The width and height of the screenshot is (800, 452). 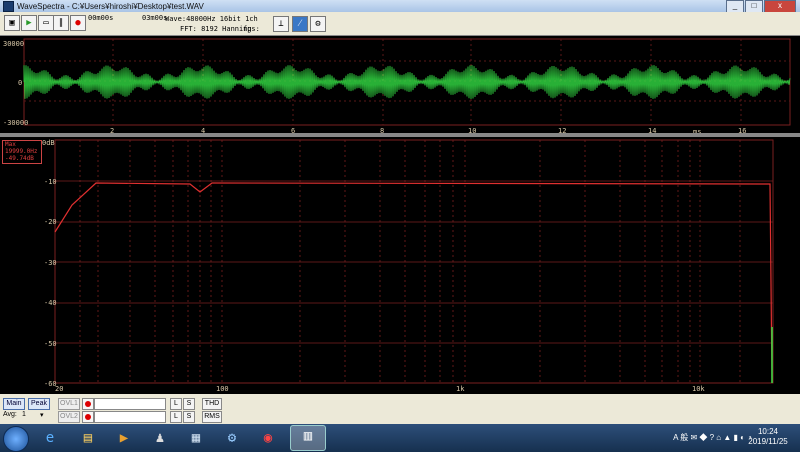 I want to click on clock: 10:24 2019/11/25, so click(x=768, y=437).